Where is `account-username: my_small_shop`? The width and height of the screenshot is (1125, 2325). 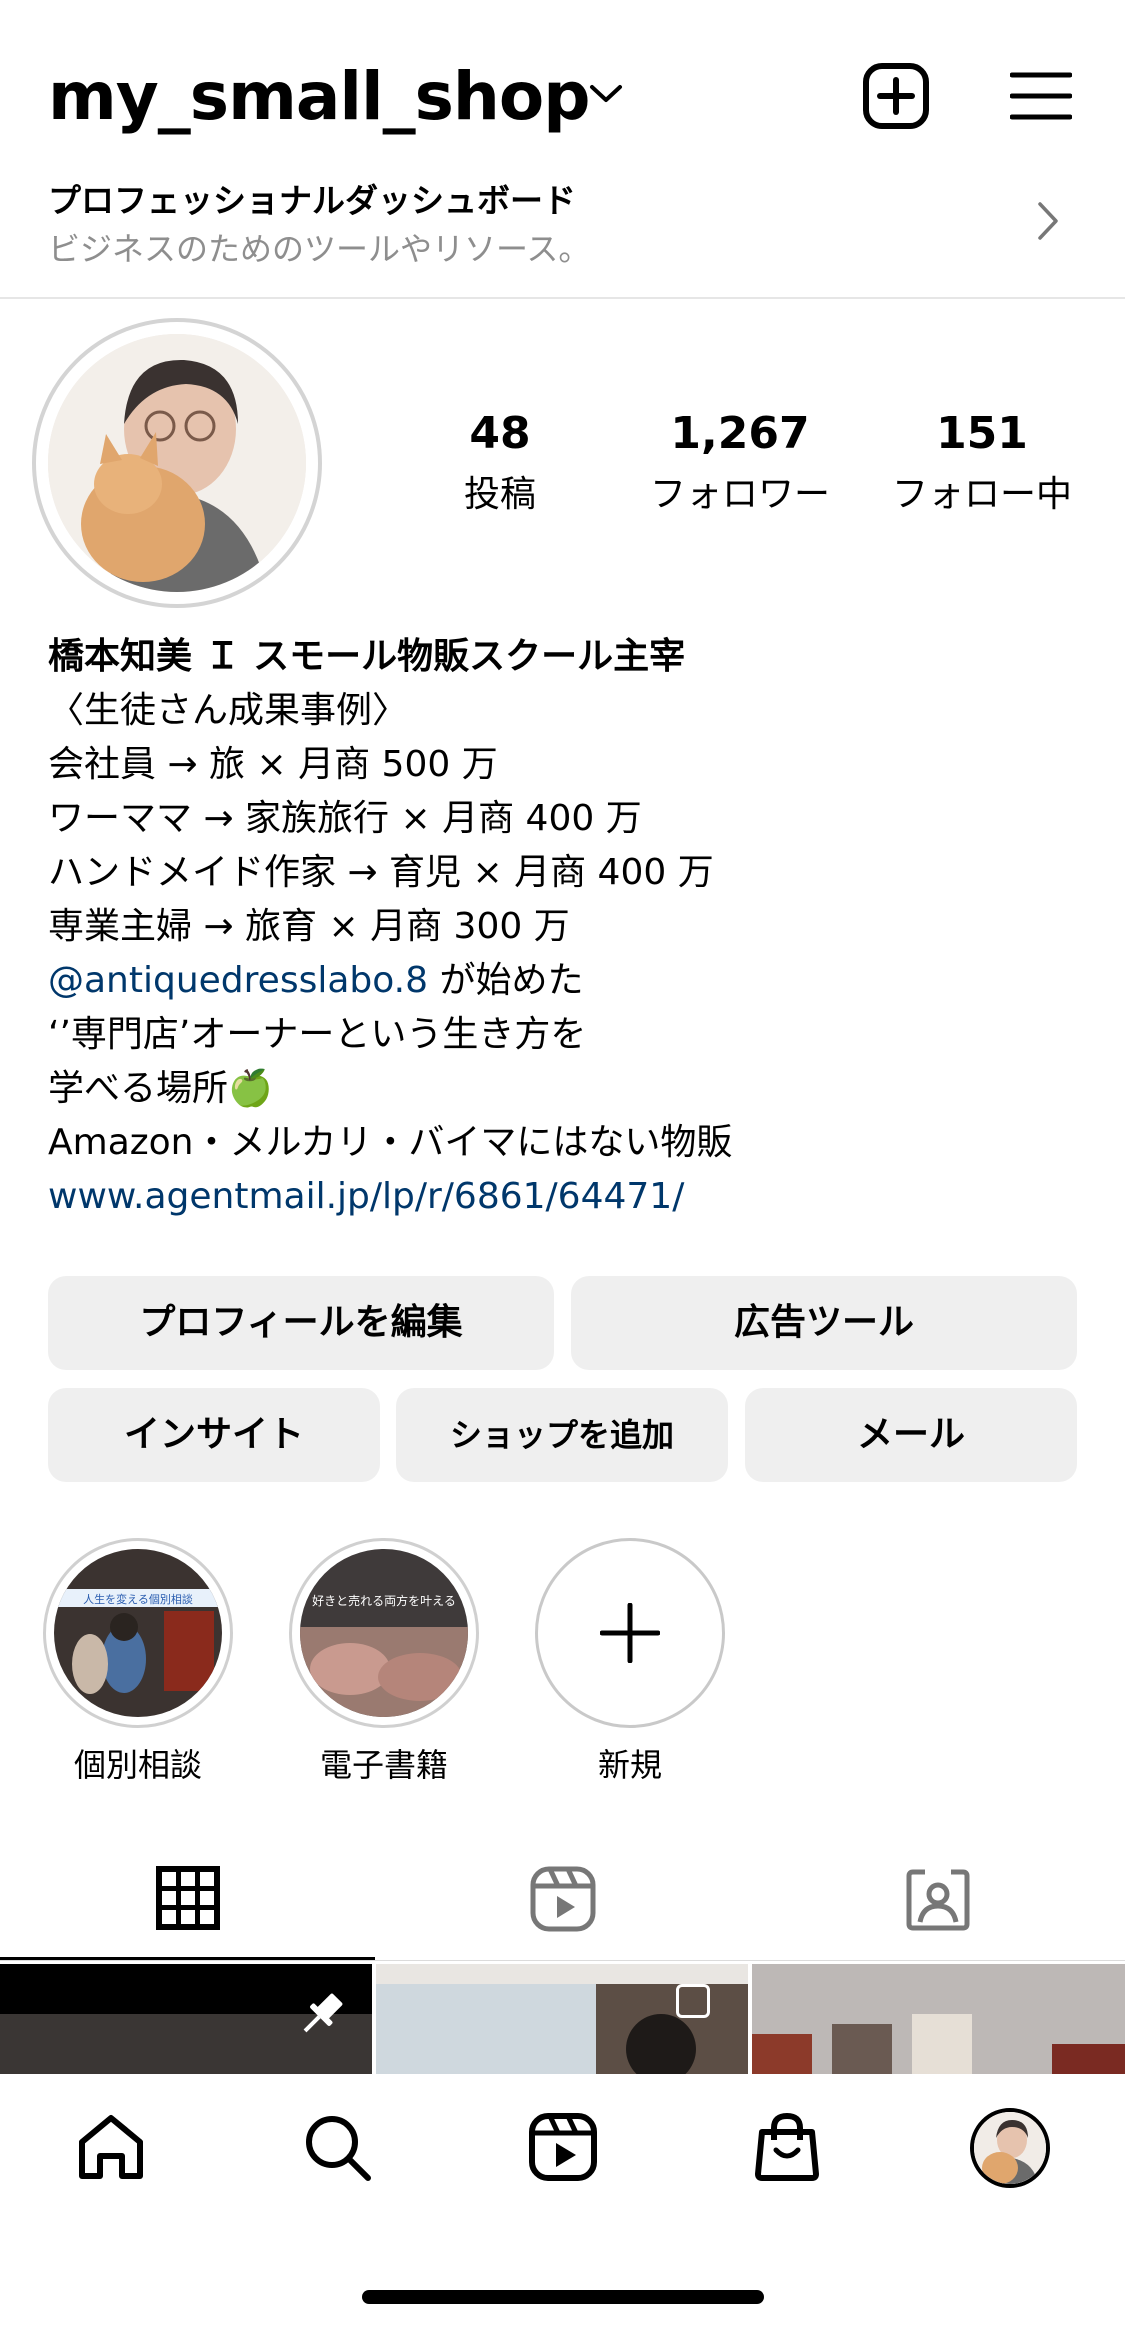
account-username: my_small_shop is located at coordinates (319, 96).